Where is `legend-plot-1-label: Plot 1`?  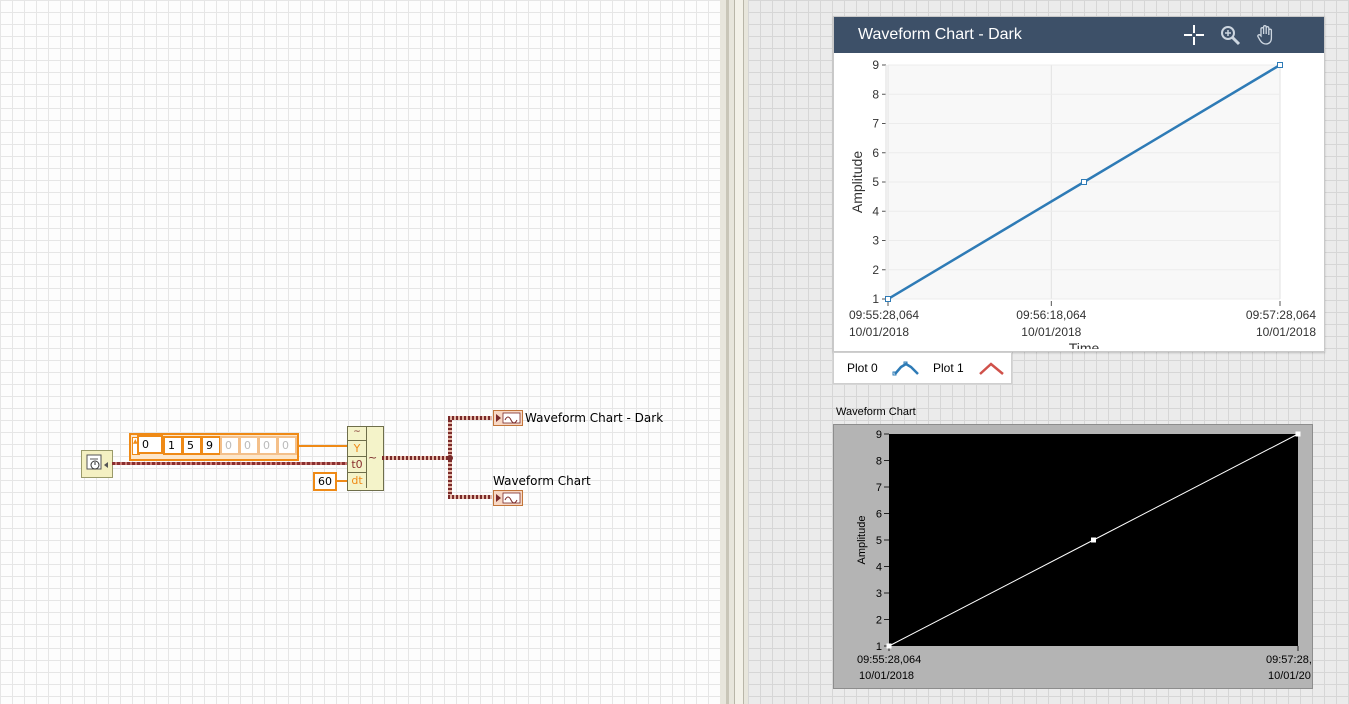 legend-plot-1-label: Plot 1 is located at coordinates (948, 368).